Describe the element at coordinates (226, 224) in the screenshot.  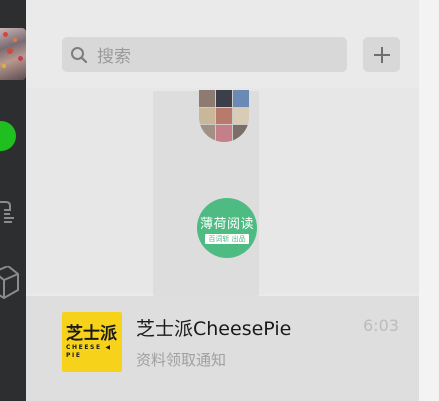
I see `mint-logo-title: 薄荷阅读` at that location.